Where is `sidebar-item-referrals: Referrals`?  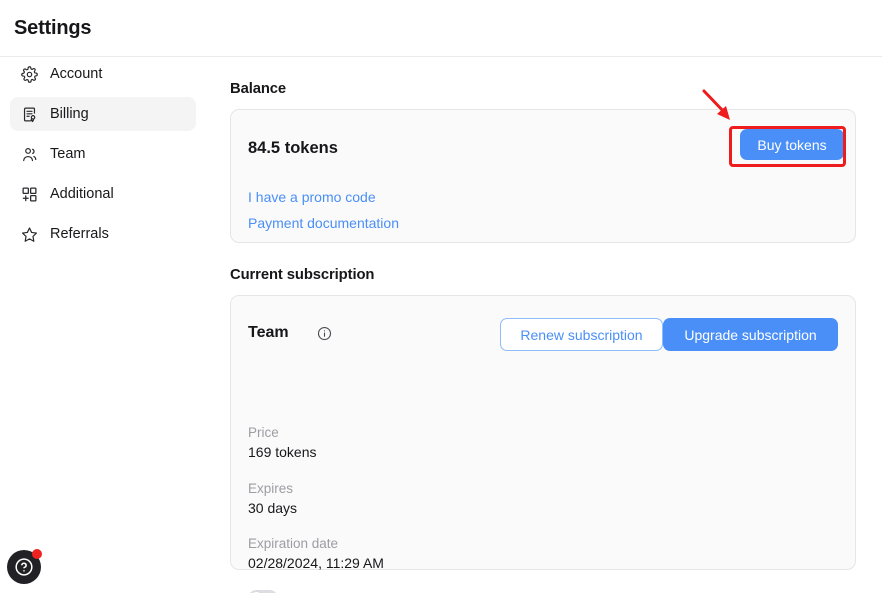
sidebar-item-referrals: Referrals is located at coordinates (103, 234).